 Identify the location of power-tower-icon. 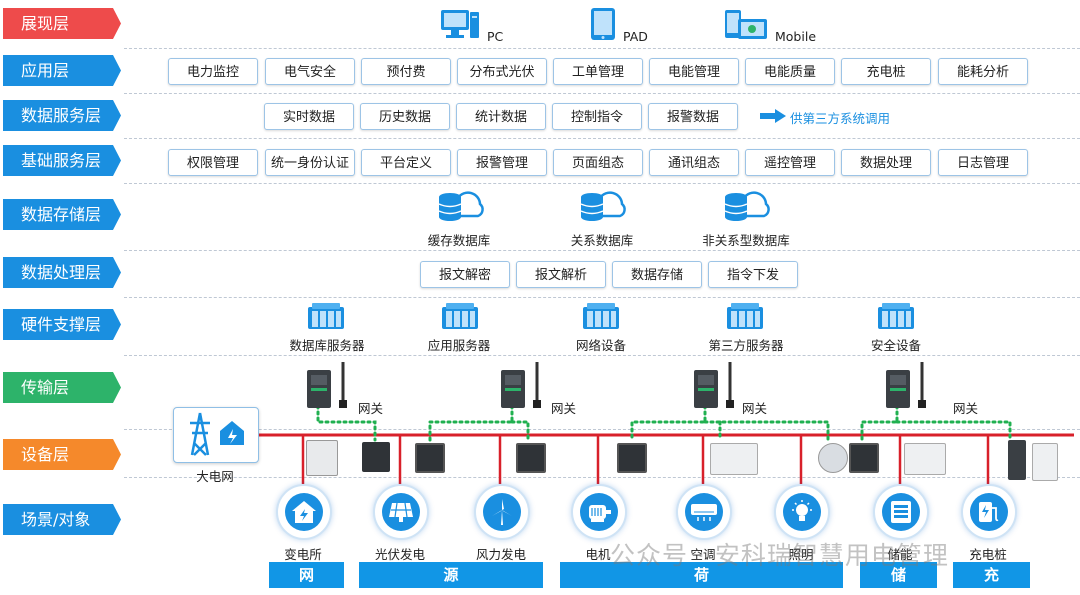
(217, 434).